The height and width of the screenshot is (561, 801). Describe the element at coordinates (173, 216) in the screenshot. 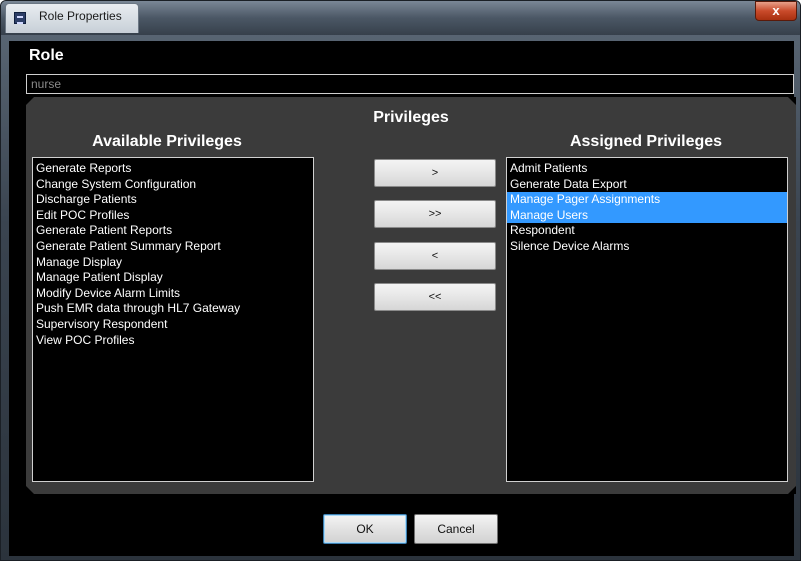

I see `privilege-list-item: Edit POC Profiles` at that location.